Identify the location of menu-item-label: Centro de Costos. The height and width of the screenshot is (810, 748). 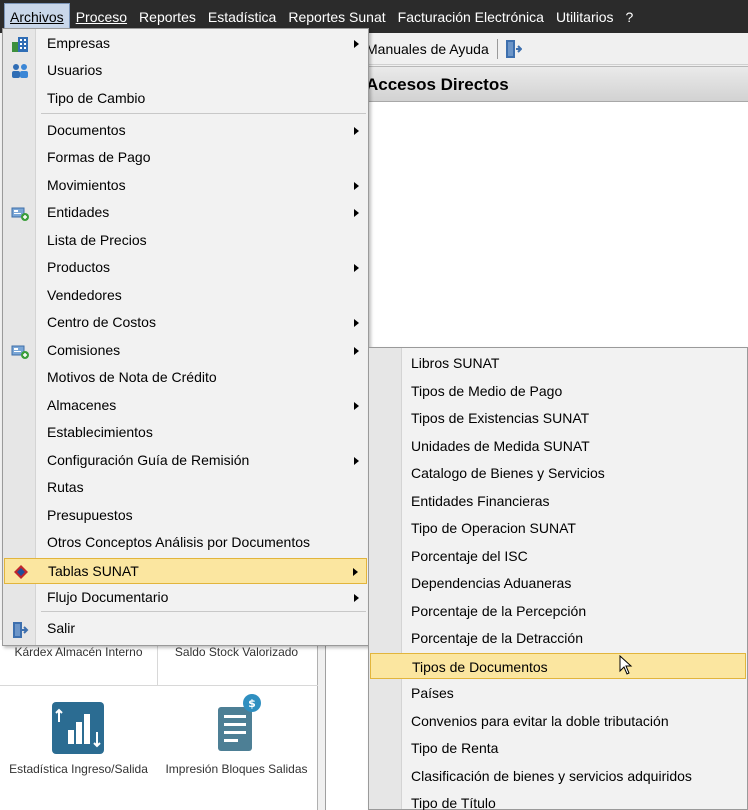
(101, 322).